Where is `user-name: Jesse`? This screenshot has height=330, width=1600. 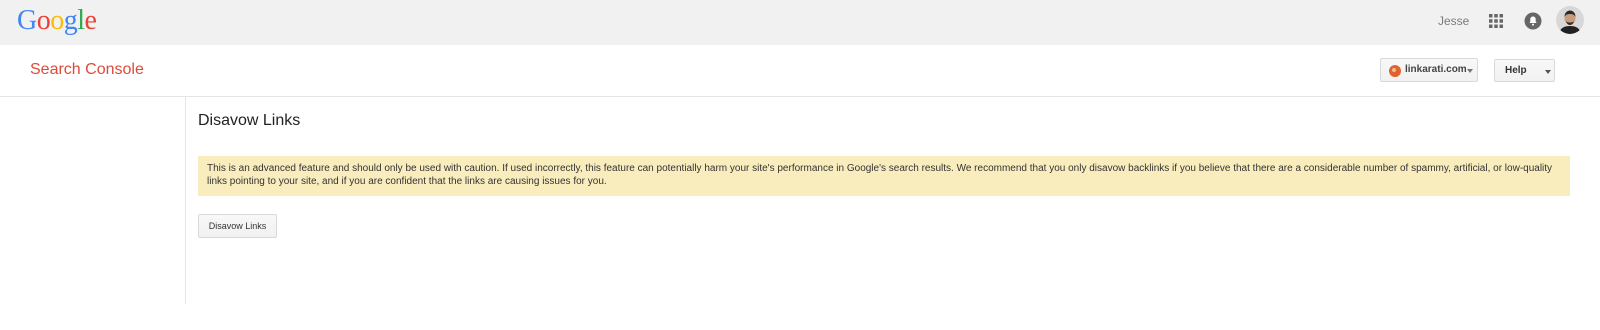
user-name: Jesse is located at coordinates (1453, 21).